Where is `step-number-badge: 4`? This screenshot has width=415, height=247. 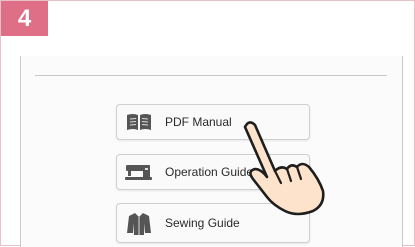
step-number-badge: 4 is located at coordinates (24, 18).